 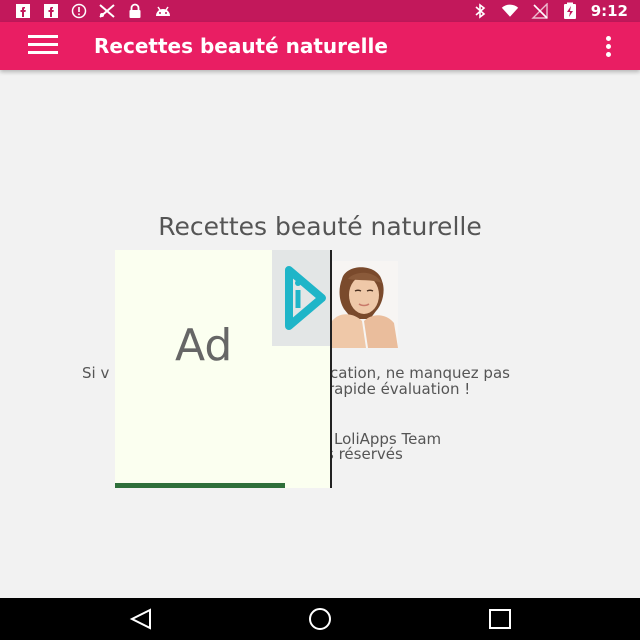 What do you see at coordinates (204, 345) in the screenshot?
I see `ad-label: Ad` at bounding box center [204, 345].